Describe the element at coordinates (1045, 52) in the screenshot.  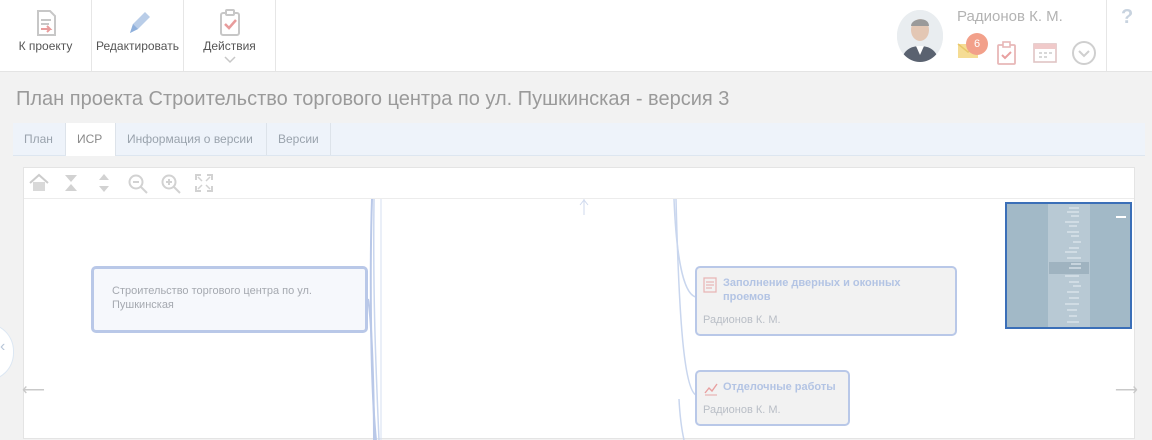
I see `calendar-icon` at that location.